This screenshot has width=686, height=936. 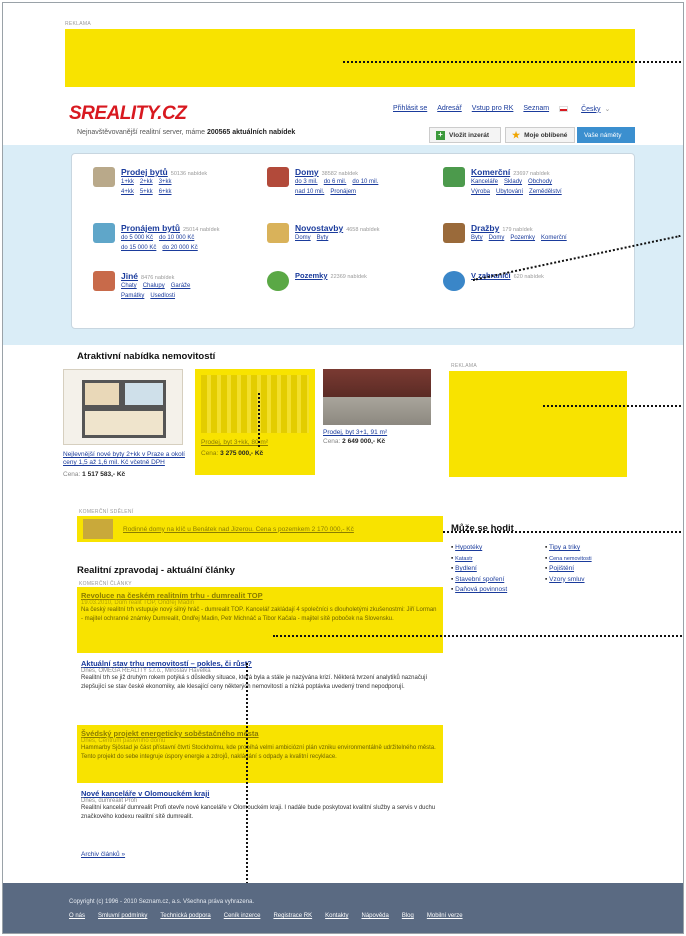 I want to click on offer-title: Prodej, byt 3+1, 91 m², so click(x=378, y=432).